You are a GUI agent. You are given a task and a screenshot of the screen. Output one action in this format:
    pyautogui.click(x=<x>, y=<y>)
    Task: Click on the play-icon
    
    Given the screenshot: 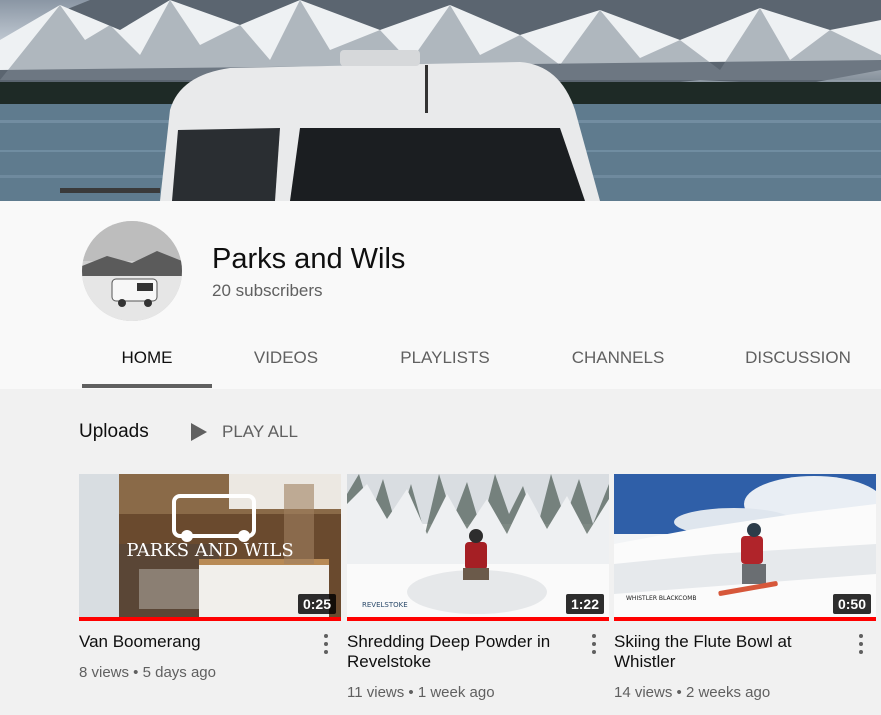 What is the action you would take?
    pyautogui.click(x=199, y=432)
    